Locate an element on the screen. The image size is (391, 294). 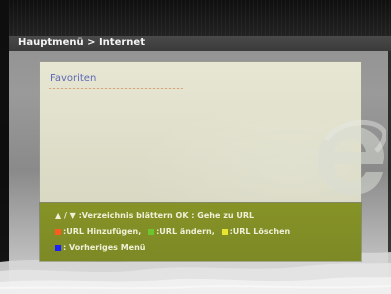
edit-url-hint: :URL ändern, is located at coordinates (185, 231).